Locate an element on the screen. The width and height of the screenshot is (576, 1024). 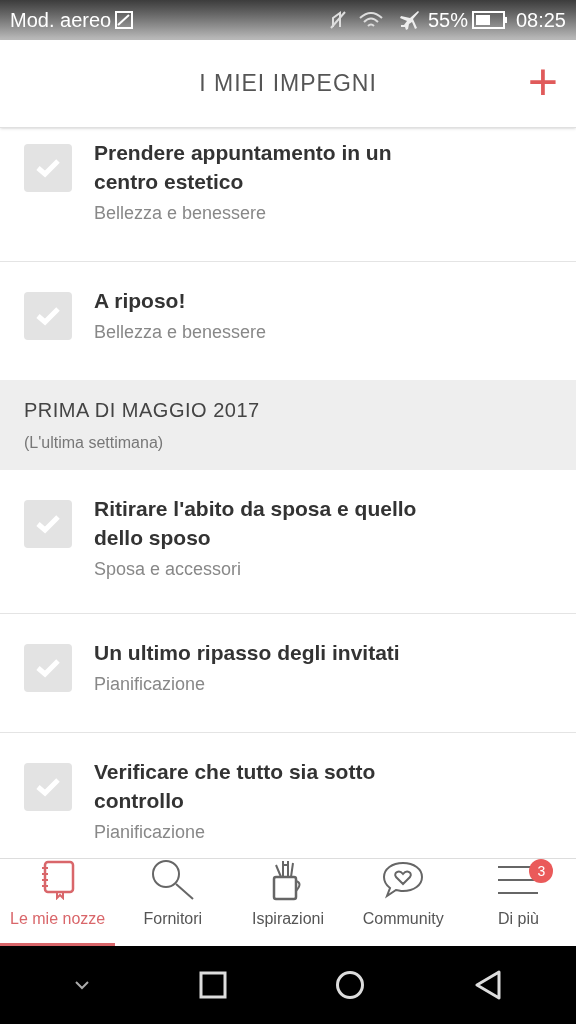
task-title: Un ultimo ripasso degli invitati is located at coordinates (266, 652).